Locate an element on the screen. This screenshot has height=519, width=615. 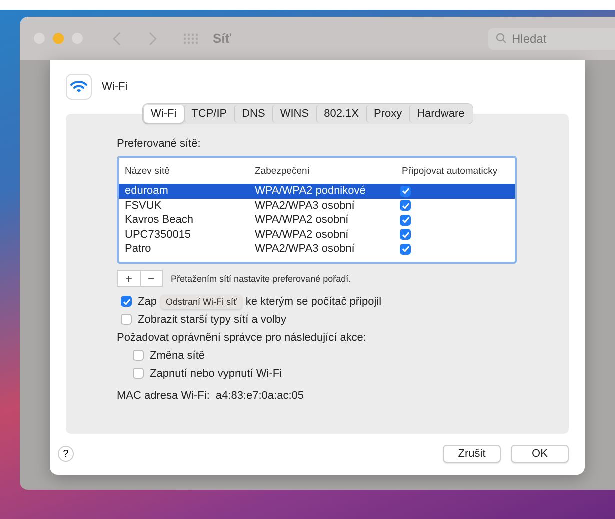
network-row: FSVUK WPA2/WPA3 osobní is located at coordinates (317, 205).